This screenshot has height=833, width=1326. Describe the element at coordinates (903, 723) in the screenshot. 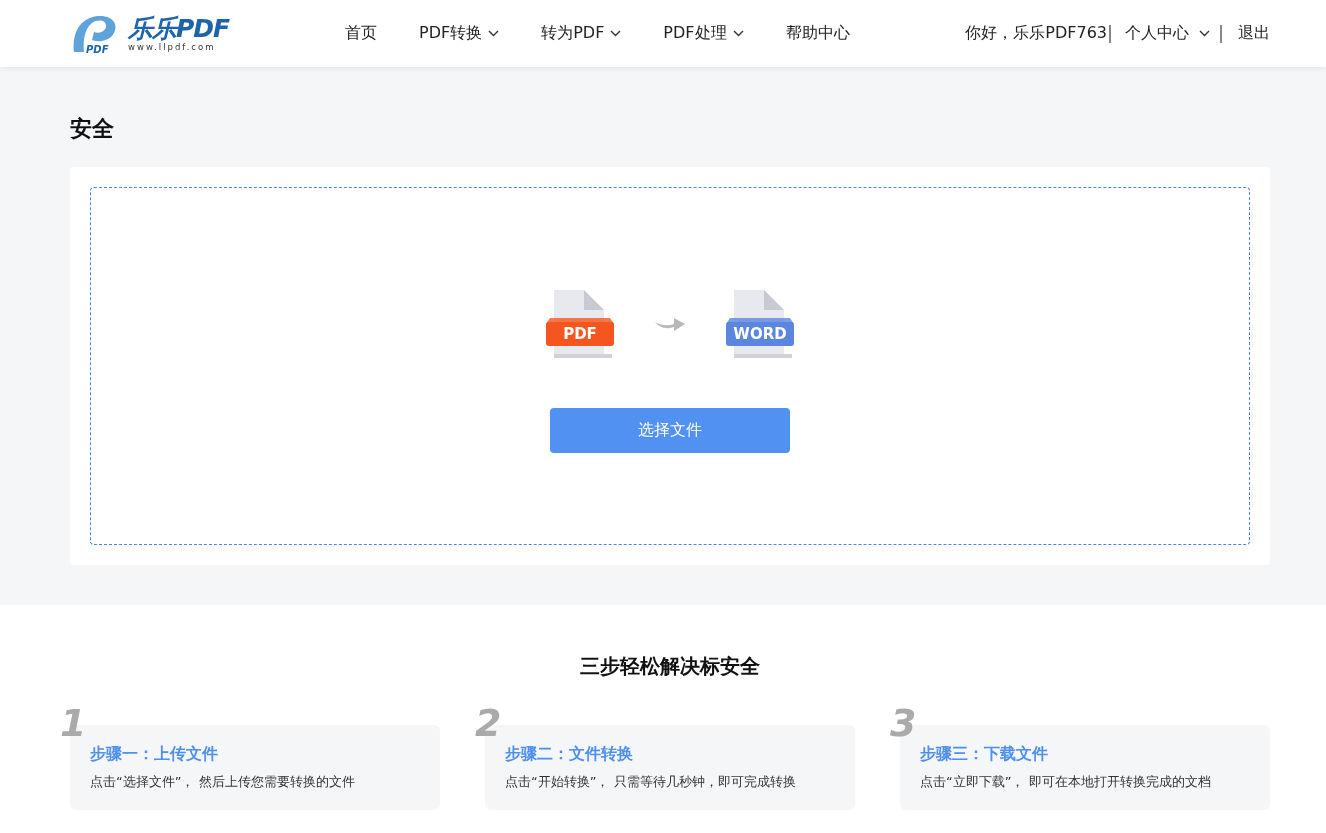

I see `step-number: 3` at that location.